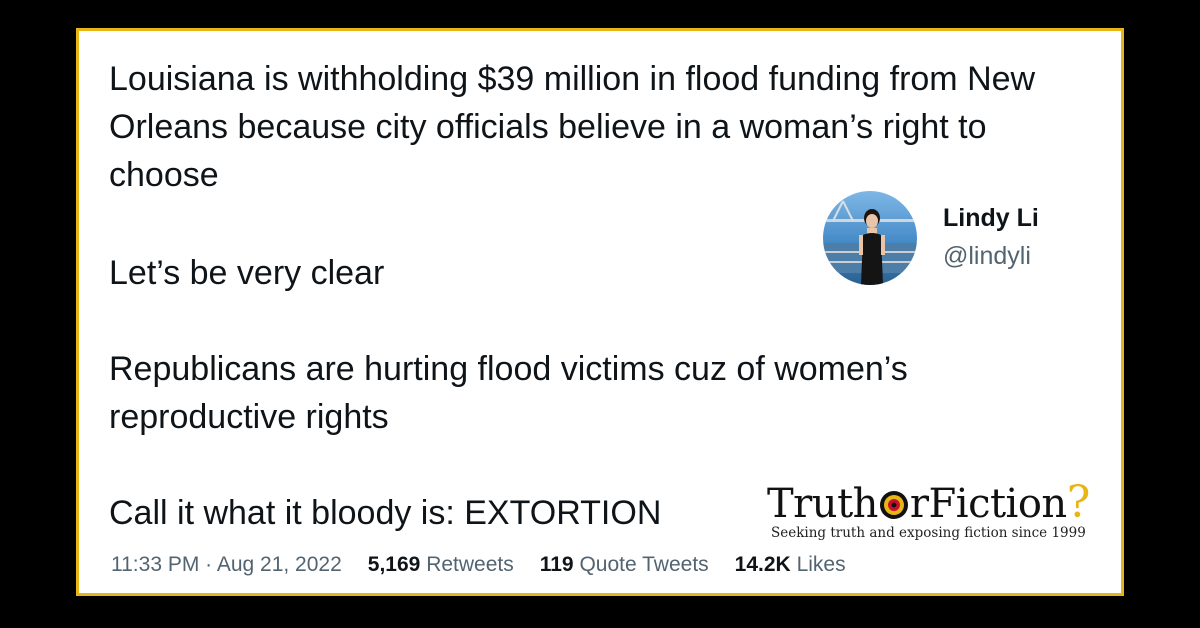  What do you see at coordinates (385, 513) in the screenshot?
I see `tweet-paragraph-4: Call it what it bloody is: EXTORTION` at bounding box center [385, 513].